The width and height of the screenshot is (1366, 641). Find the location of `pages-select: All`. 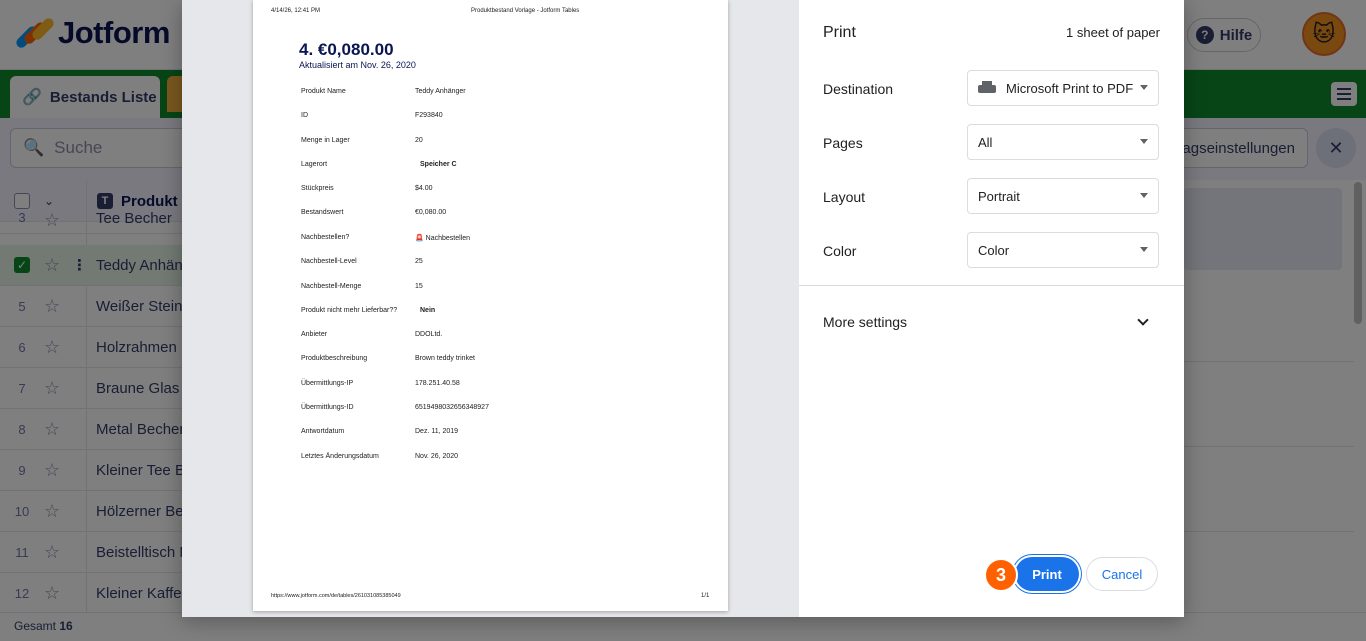

pages-select: All is located at coordinates (1063, 142).